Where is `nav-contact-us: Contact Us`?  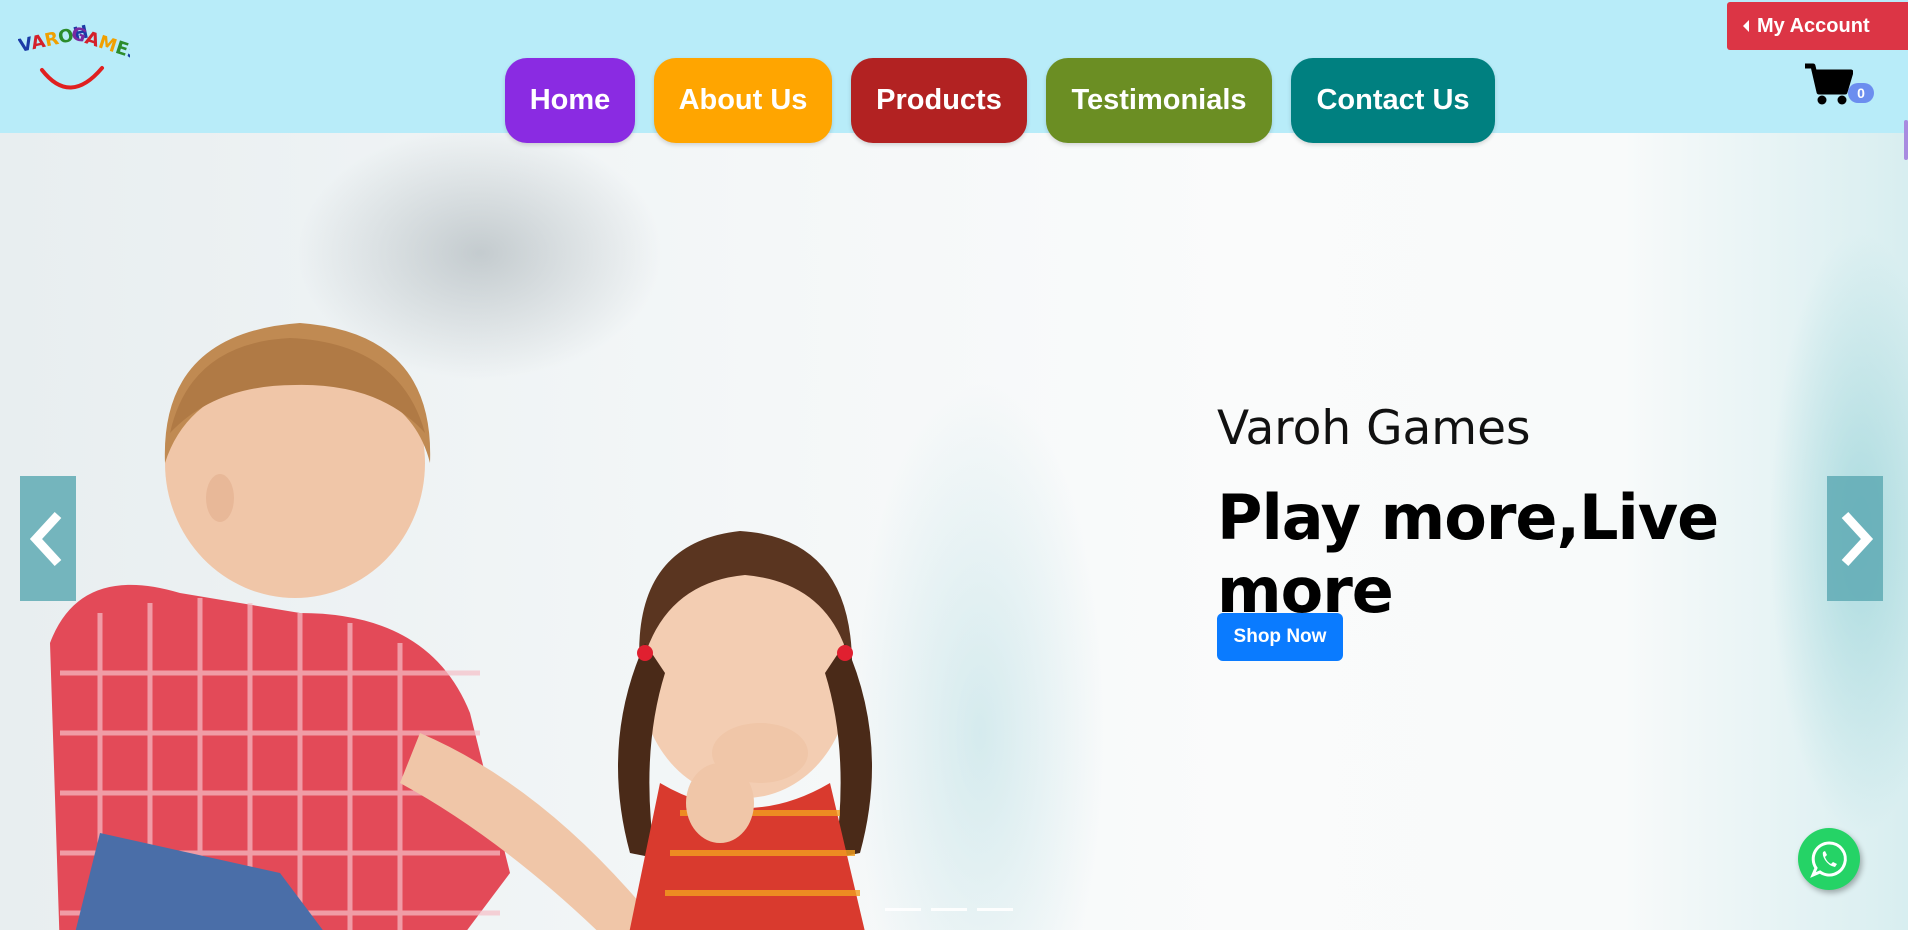
nav-contact-us: Contact Us is located at coordinates (1393, 100).